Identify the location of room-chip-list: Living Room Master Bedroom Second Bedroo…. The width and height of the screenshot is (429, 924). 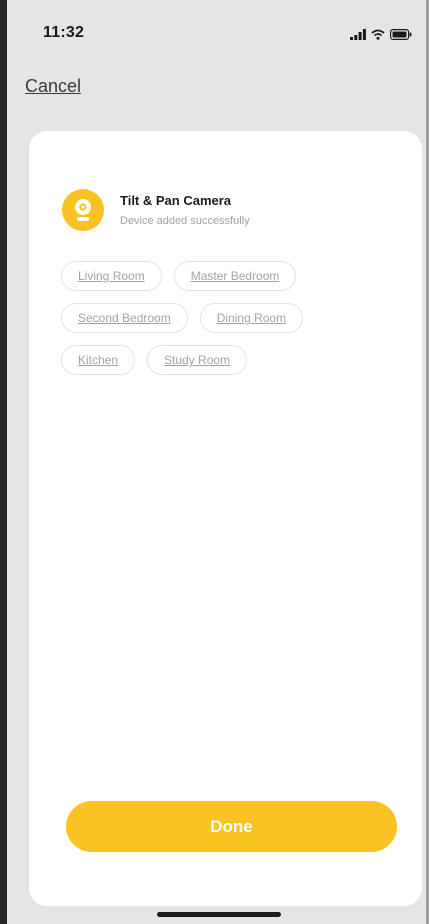
(221, 324).